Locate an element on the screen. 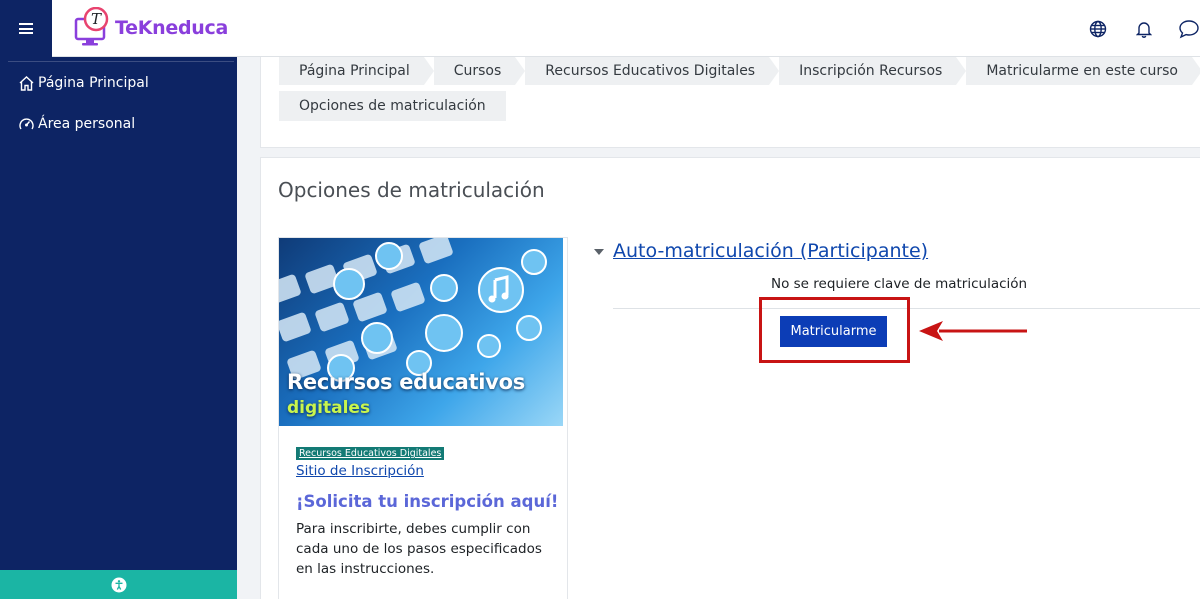  hamburger-icon is located at coordinates (26, 28).